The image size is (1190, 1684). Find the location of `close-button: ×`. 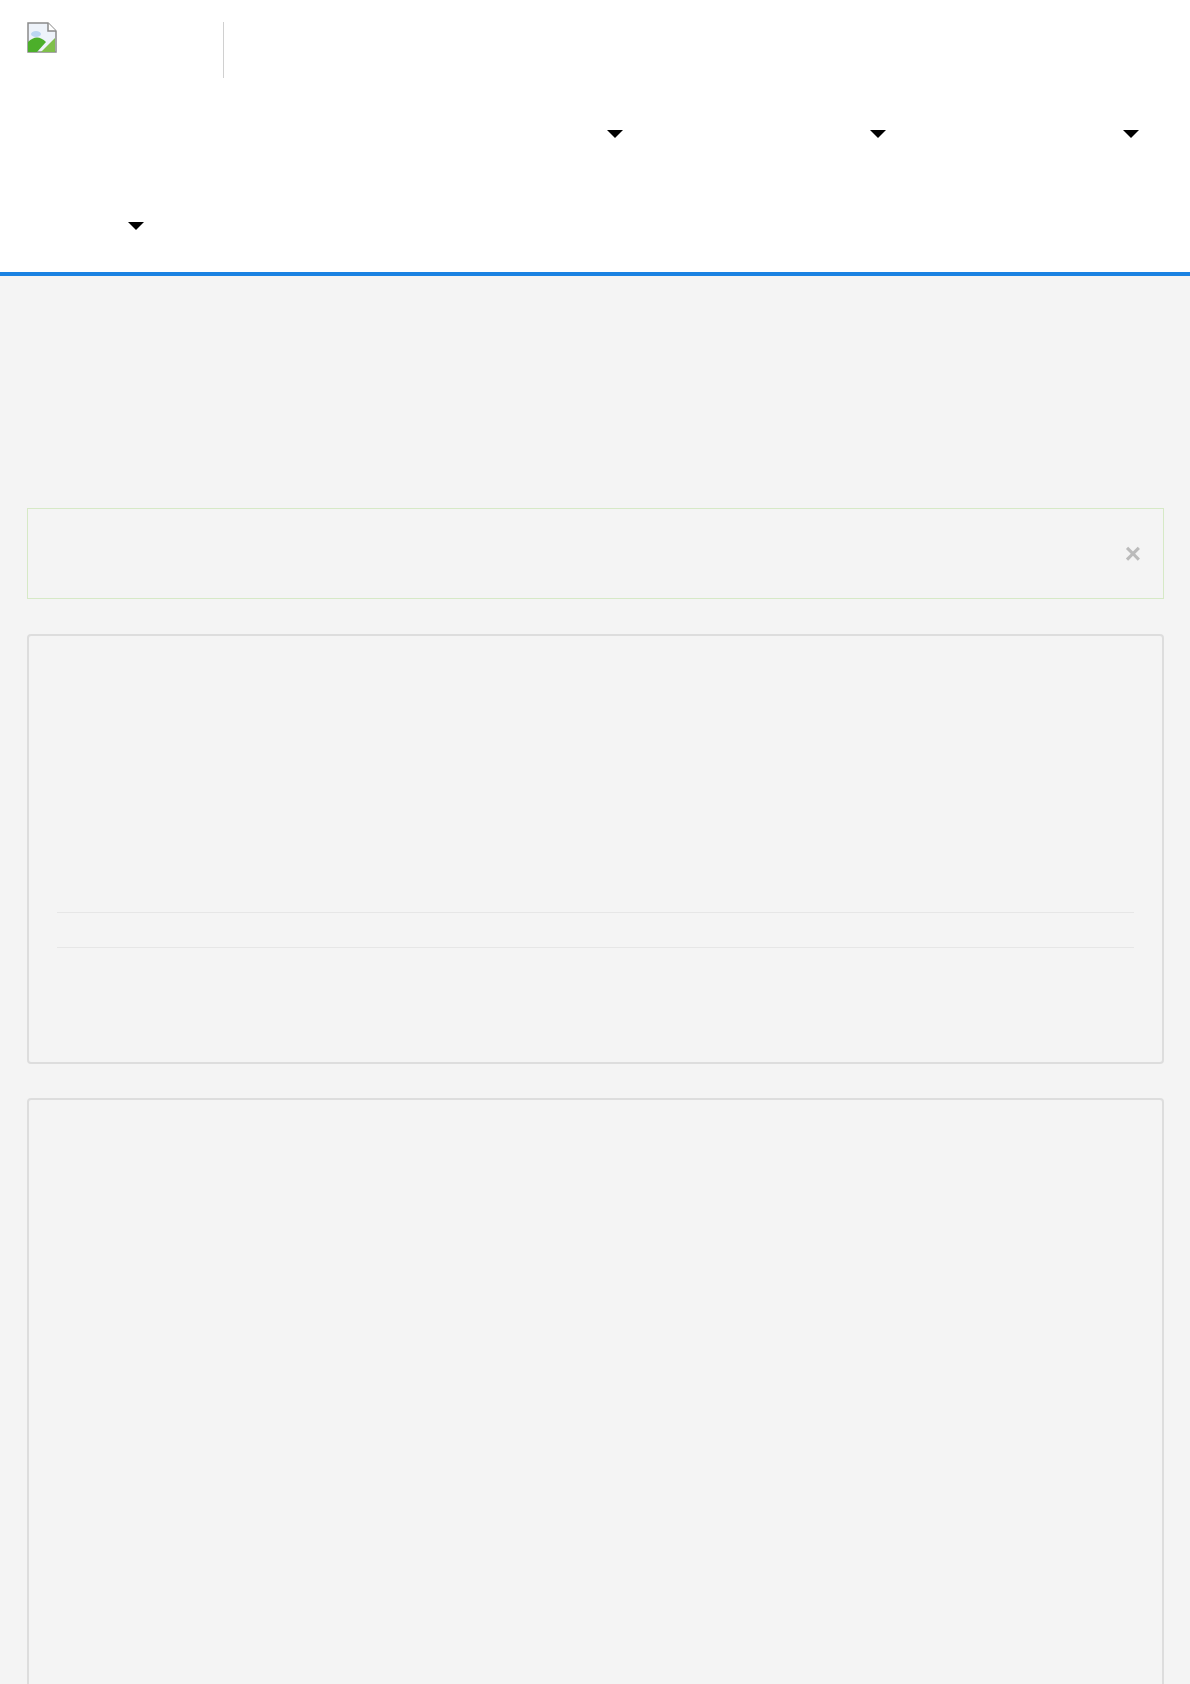

close-button: × is located at coordinates (1132, 553).